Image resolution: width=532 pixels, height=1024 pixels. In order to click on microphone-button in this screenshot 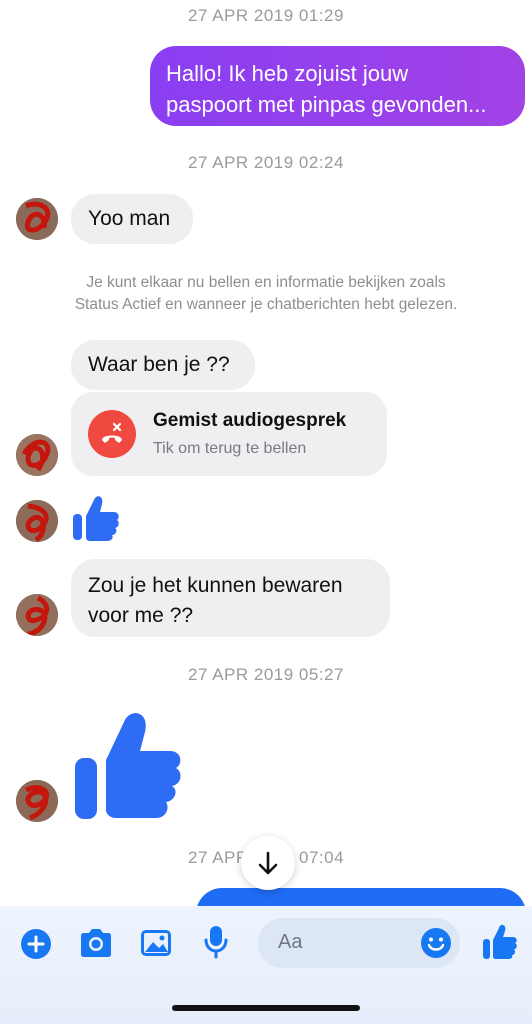, I will do `click(216, 944)`.